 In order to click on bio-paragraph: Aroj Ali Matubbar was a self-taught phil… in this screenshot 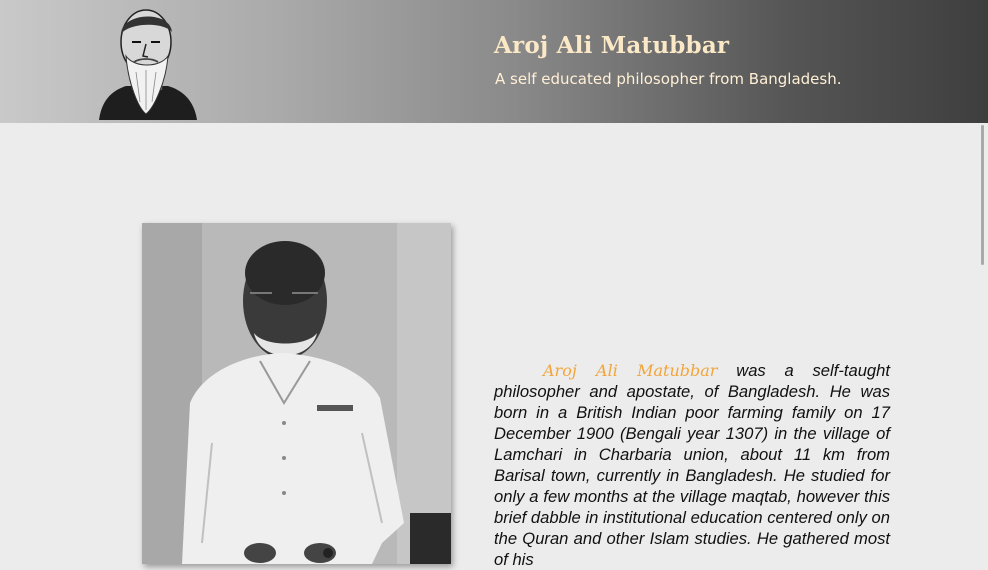, I will do `click(692, 465)`.